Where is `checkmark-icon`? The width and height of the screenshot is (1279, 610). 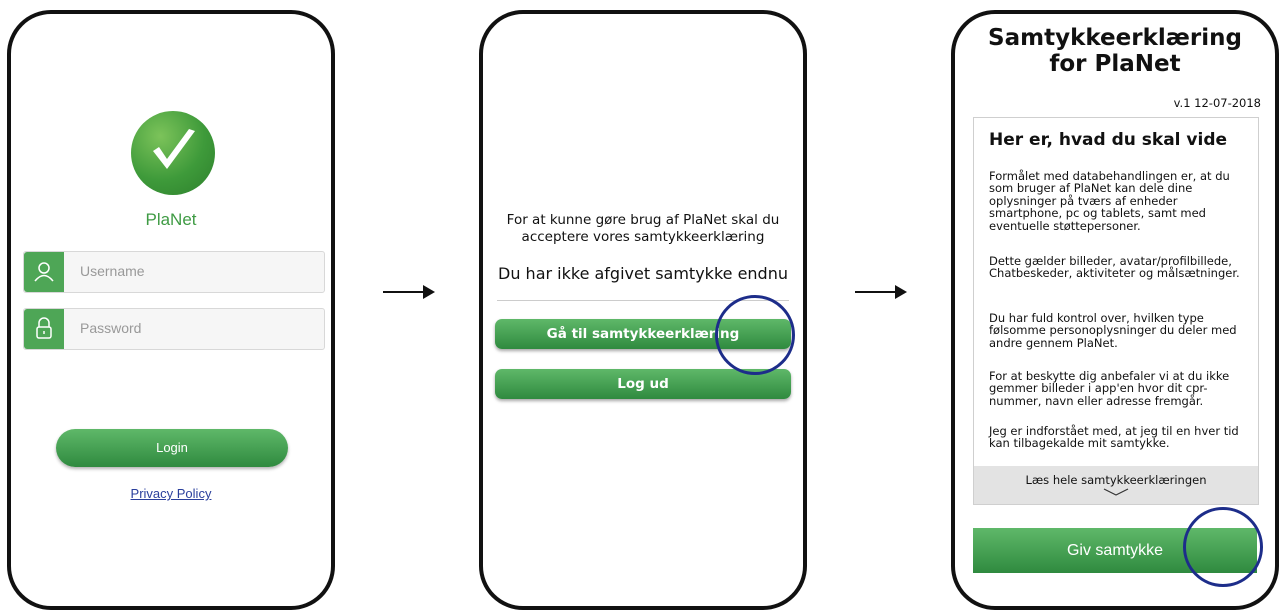
checkmark-icon is located at coordinates (174, 149).